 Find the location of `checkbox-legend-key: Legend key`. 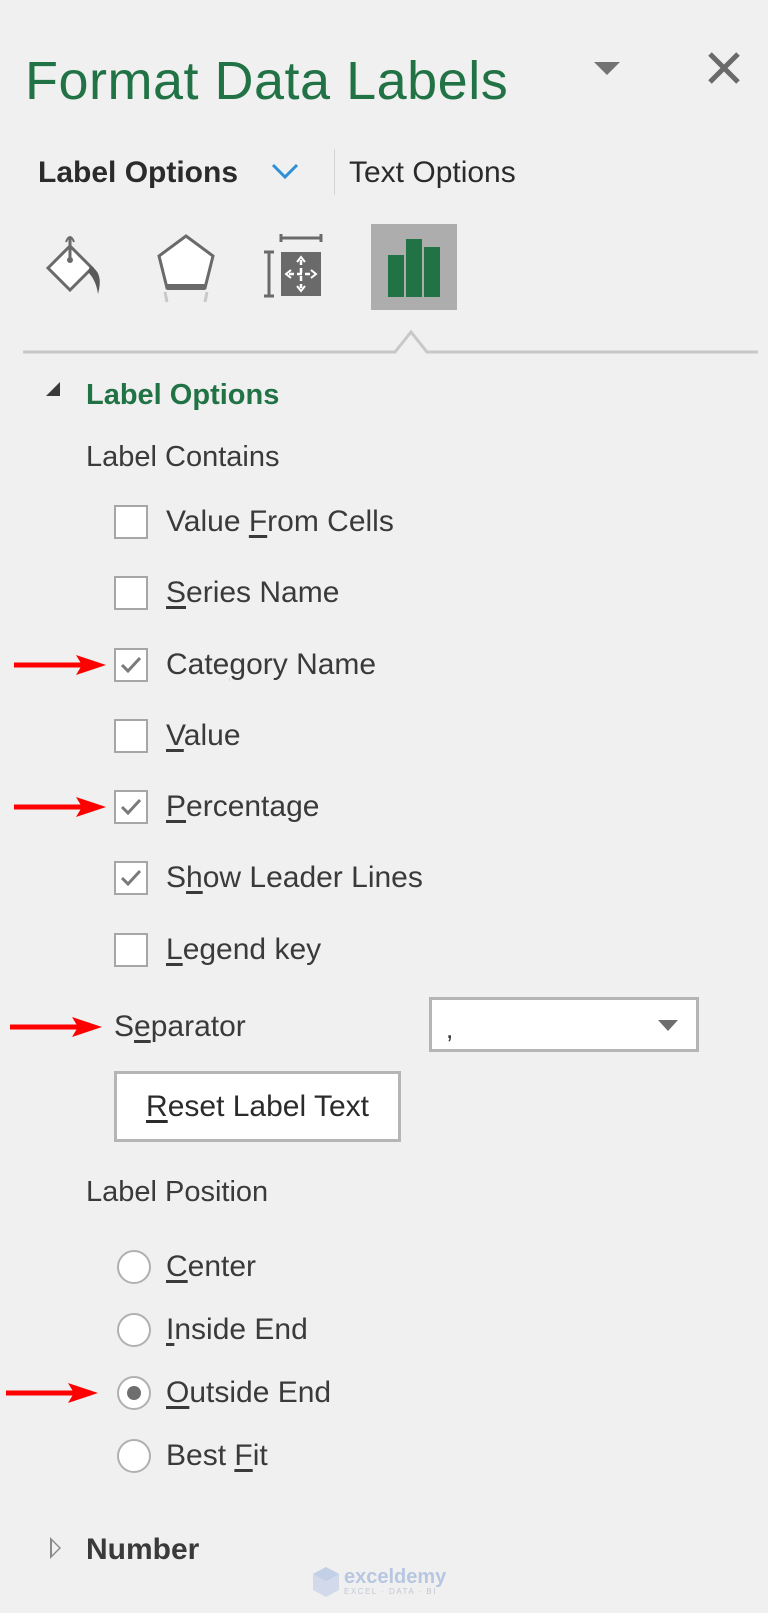

checkbox-legend-key: Legend key is located at coordinates (217, 950).